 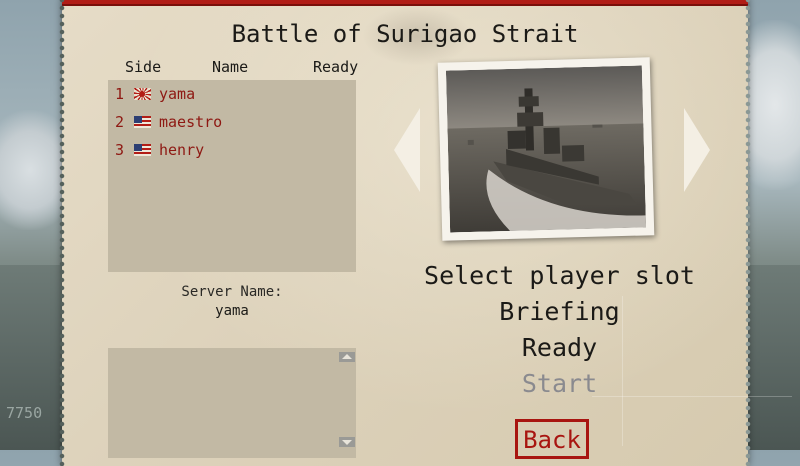 What do you see at coordinates (559, 311) in the screenshot?
I see `briefing-button: Briefing` at bounding box center [559, 311].